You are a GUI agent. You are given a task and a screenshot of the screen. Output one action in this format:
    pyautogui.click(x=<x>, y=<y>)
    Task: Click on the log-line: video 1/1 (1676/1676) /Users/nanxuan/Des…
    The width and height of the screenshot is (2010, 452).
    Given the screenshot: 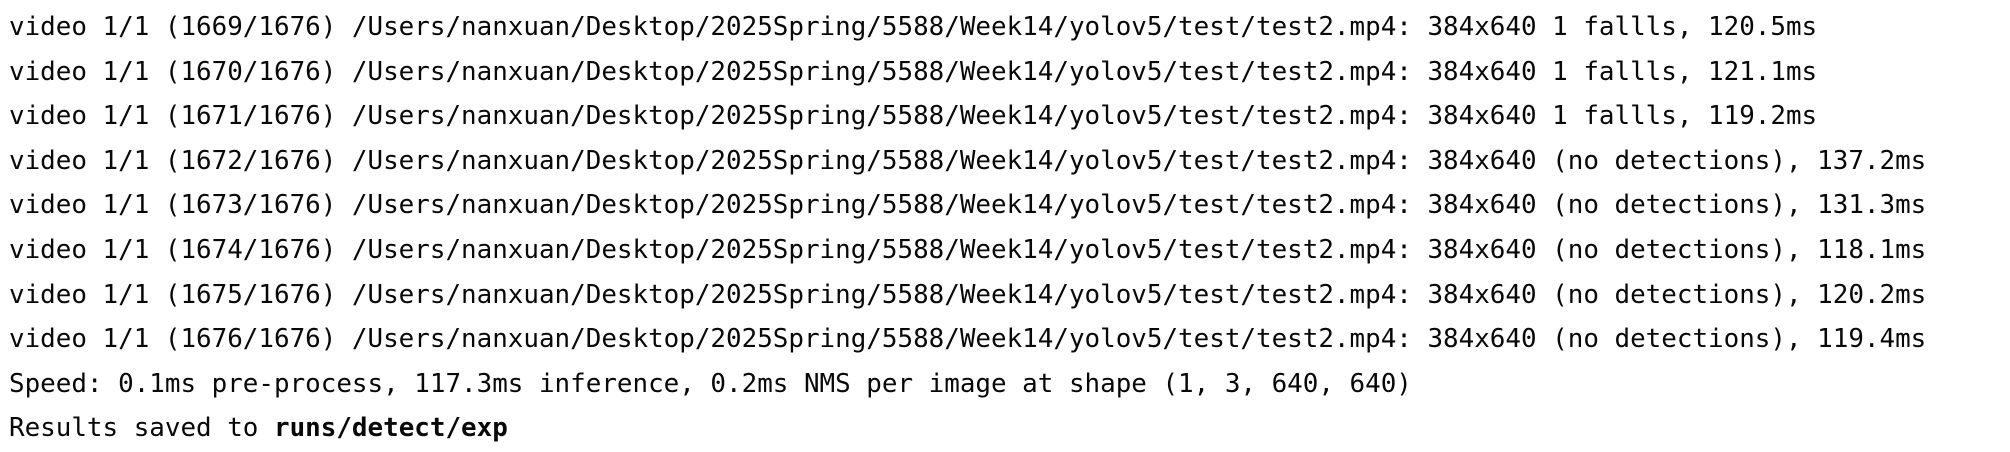 What is the action you would take?
    pyautogui.click(x=968, y=339)
    